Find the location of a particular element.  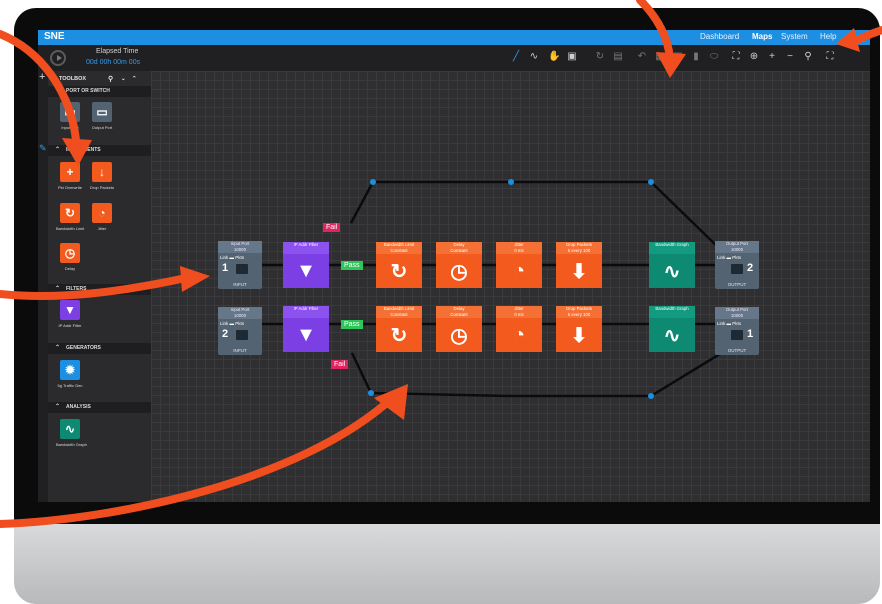

arrow-input-port is located at coordinates (95, 287).